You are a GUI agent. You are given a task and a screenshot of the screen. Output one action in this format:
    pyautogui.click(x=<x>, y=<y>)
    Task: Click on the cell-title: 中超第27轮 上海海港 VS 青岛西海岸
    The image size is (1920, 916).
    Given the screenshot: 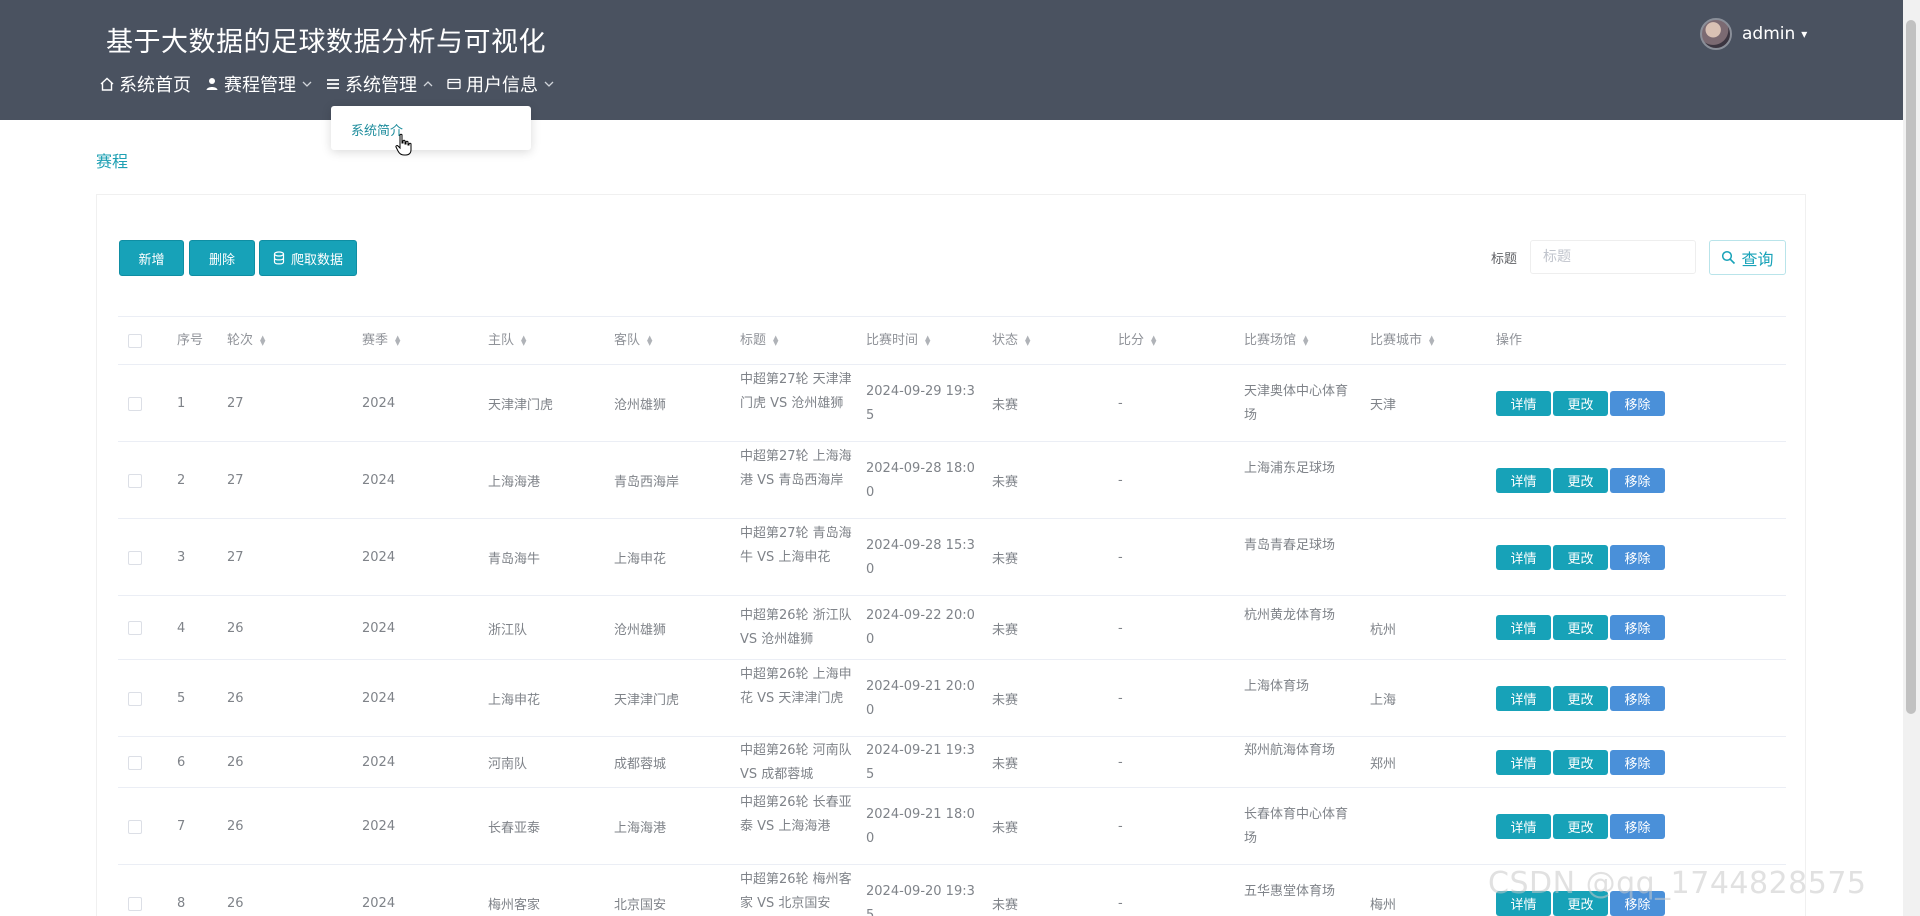 What is the action you would take?
    pyautogui.click(x=796, y=468)
    